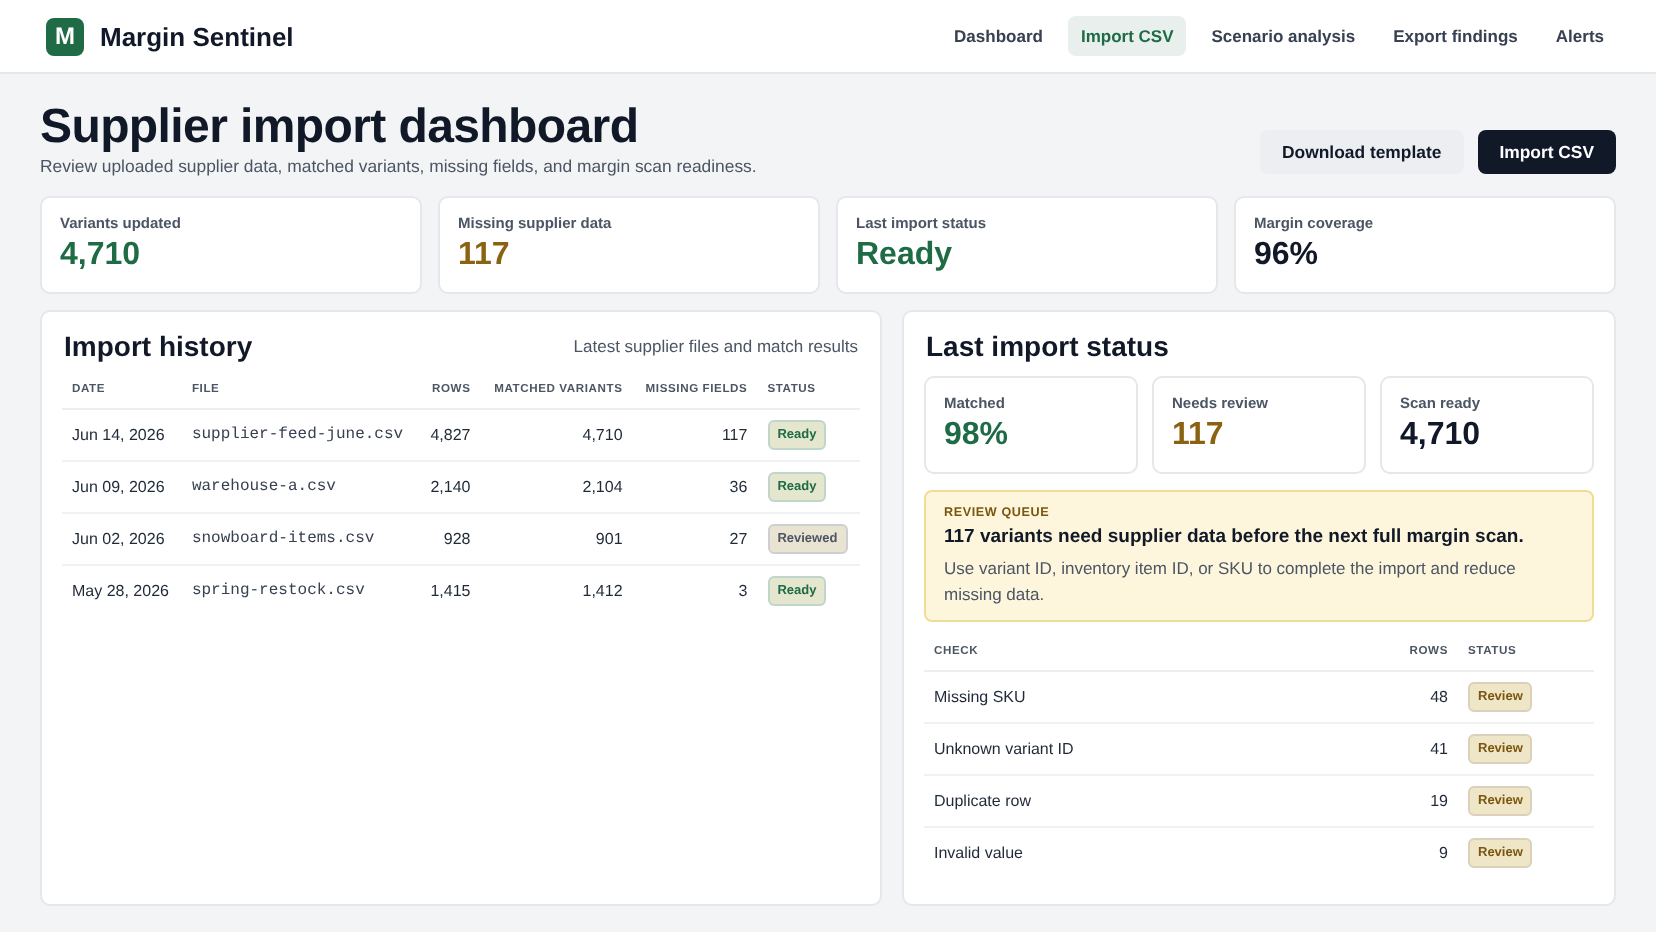  What do you see at coordinates (122, 539) in the screenshot?
I see `date-cell: Jun 02, 2026` at bounding box center [122, 539].